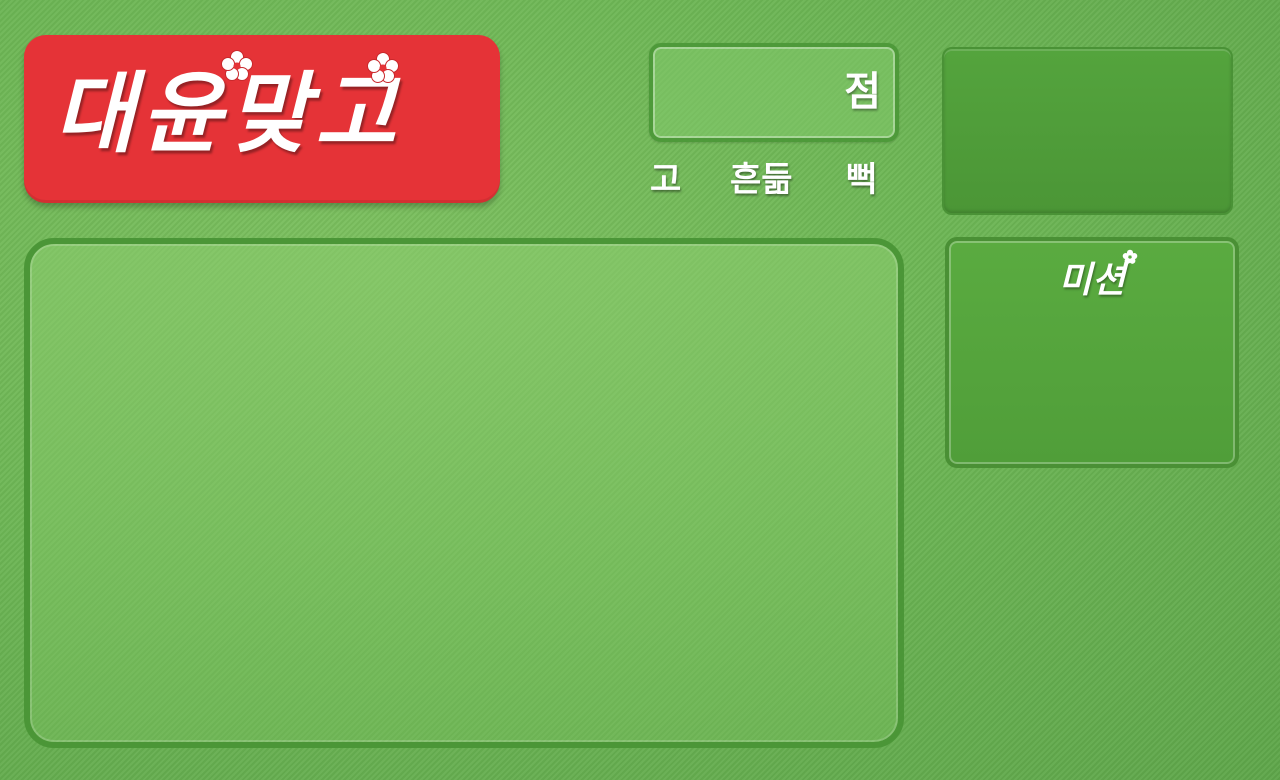 The width and height of the screenshot is (1280, 780). I want to click on score-unit: 점, so click(862, 91).